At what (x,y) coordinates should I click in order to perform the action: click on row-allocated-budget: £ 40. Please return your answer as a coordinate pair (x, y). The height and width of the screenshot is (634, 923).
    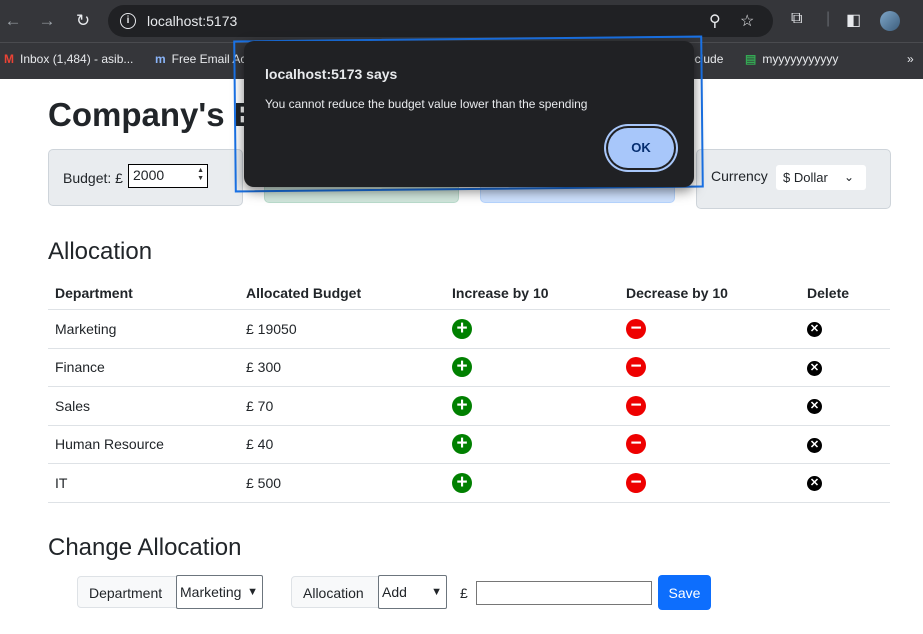
    Looking at the image, I should click on (342, 444).